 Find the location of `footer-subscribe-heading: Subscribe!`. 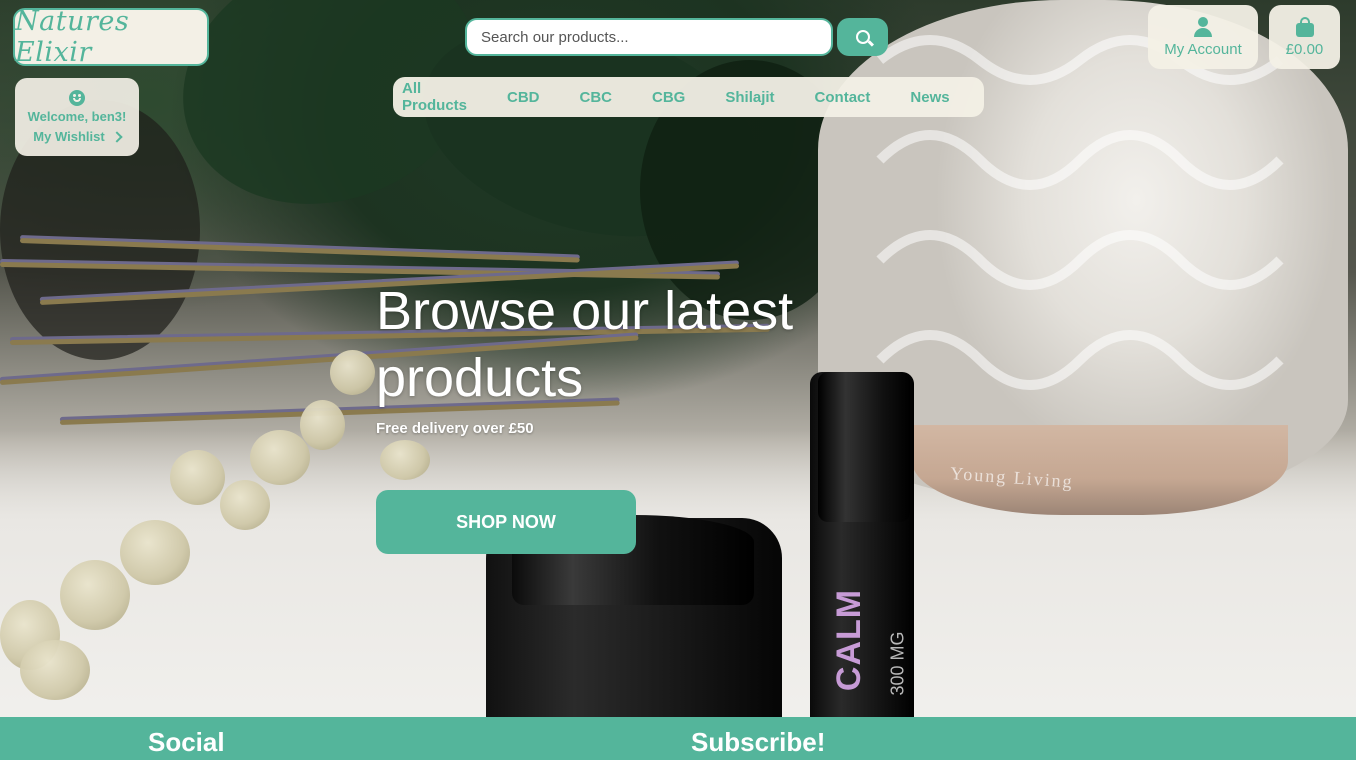

footer-subscribe-heading: Subscribe! is located at coordinates (758, 742).